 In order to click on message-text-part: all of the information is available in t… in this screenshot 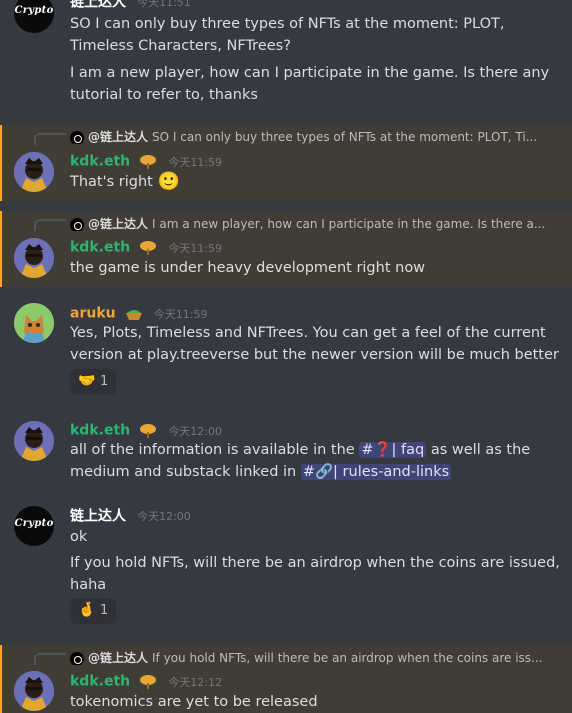, I will do `click(212, 450)`.